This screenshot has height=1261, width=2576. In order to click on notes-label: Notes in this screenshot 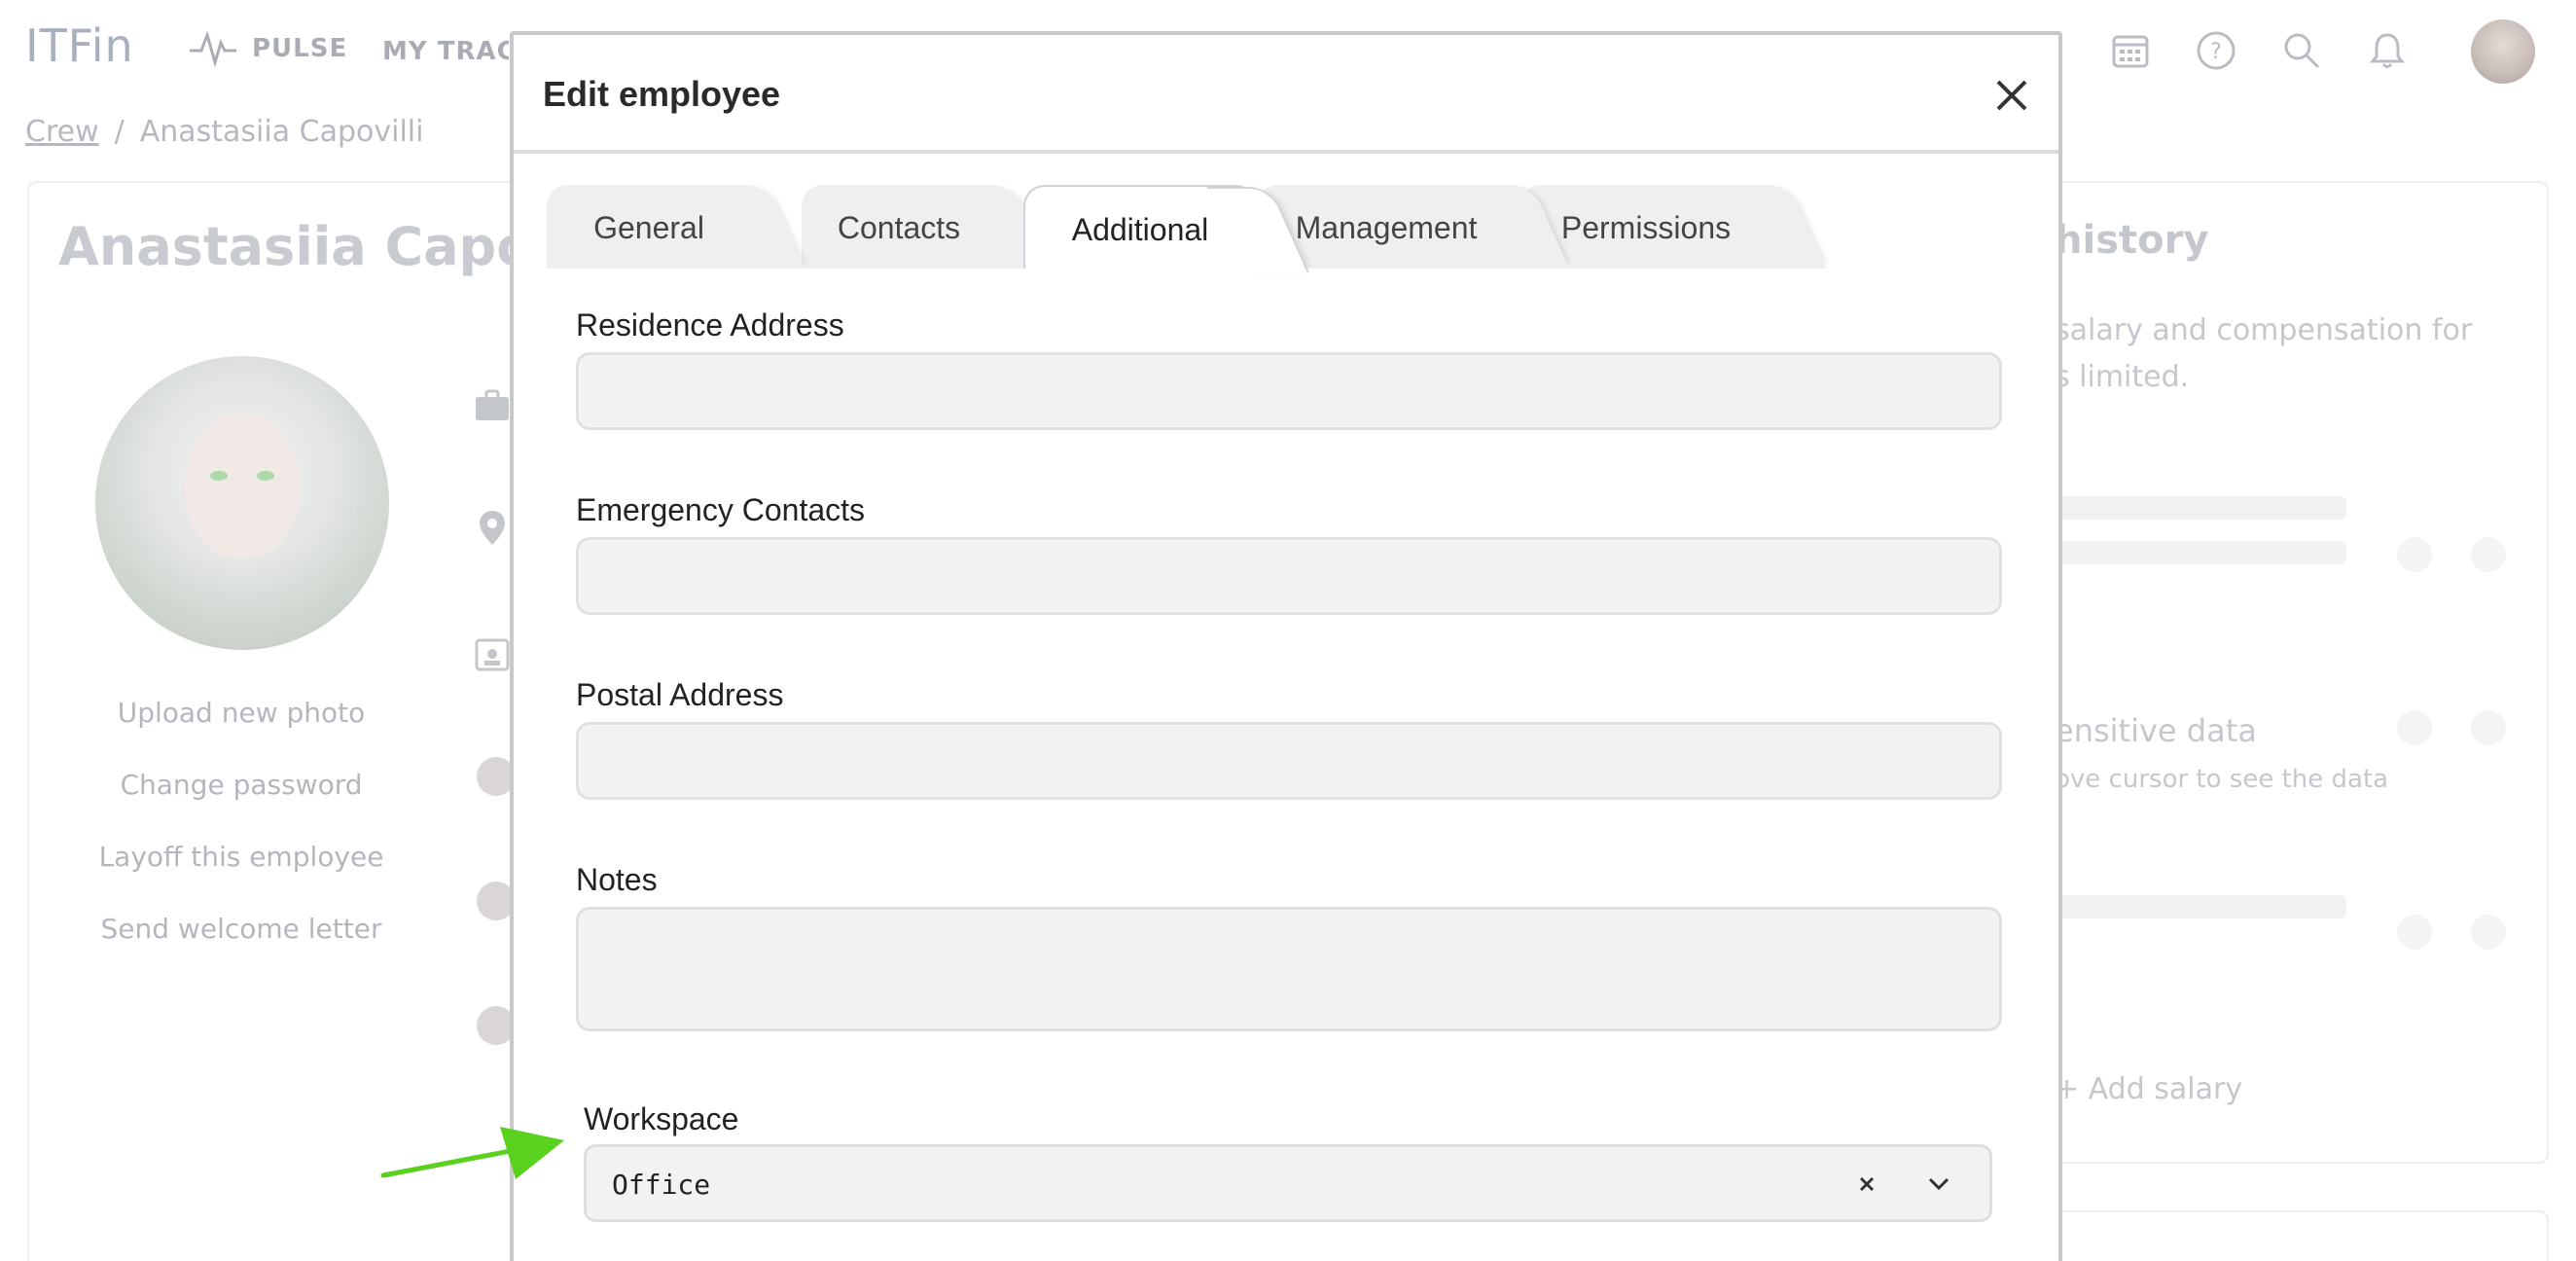, I will do `click(617, 879)`.